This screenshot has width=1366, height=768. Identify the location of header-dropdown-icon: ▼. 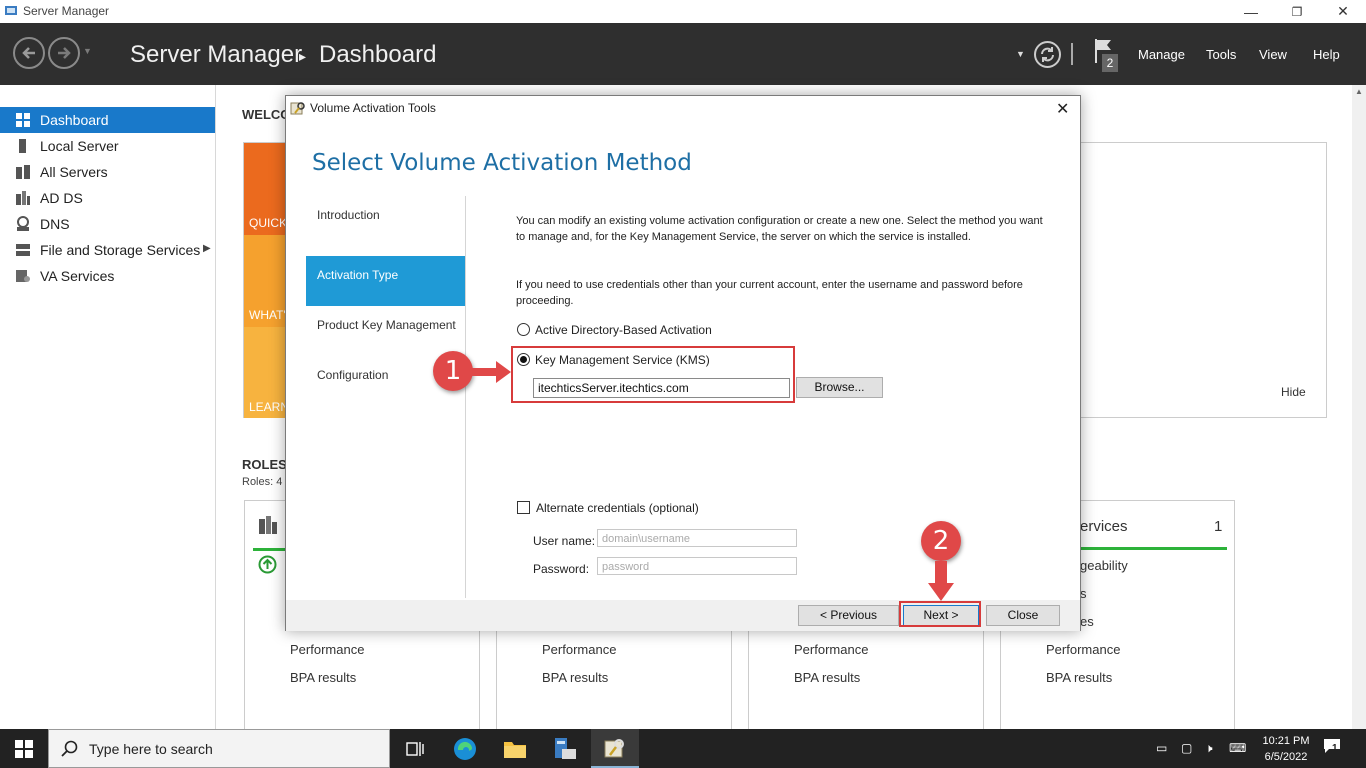
(1020, 54).